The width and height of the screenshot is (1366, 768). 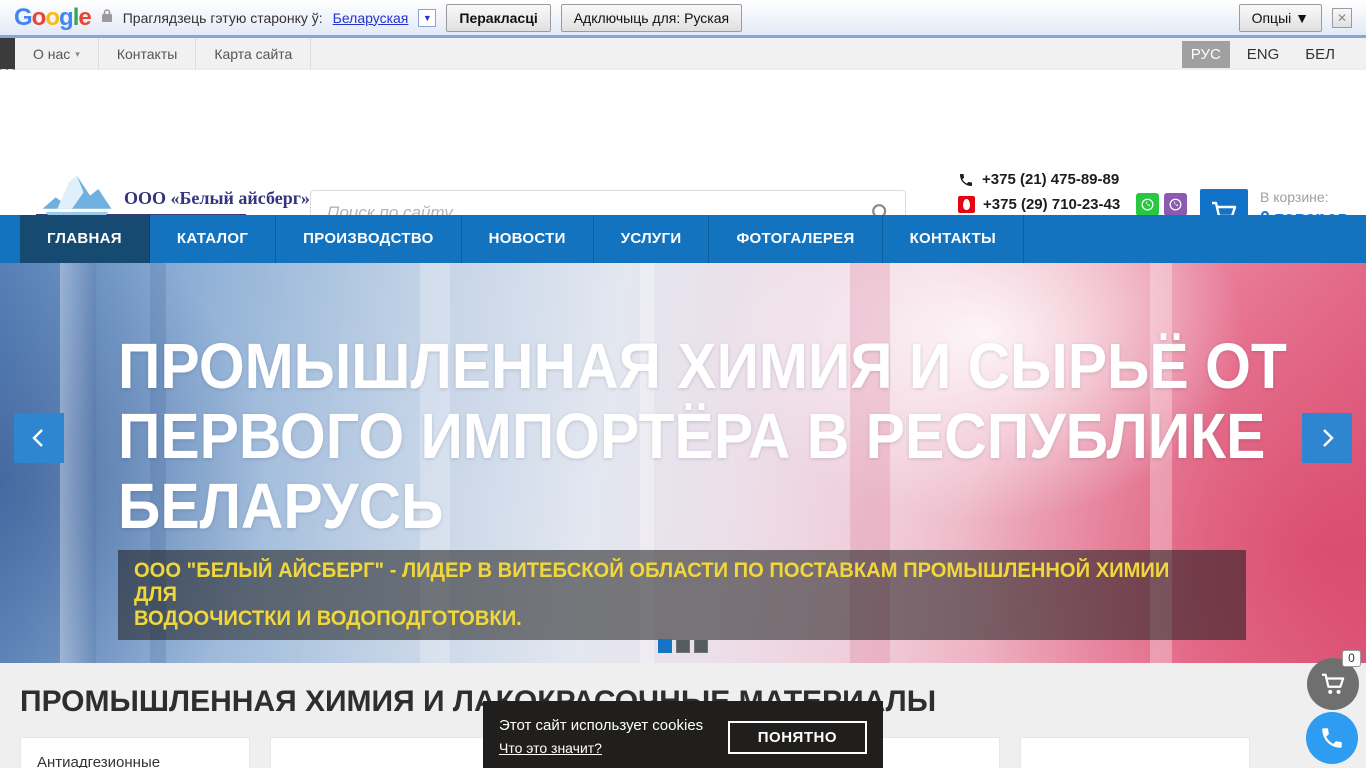 What do you see at coordinates (135, 752) in the screenshot?
I see `category-card: Антиадгезионные` at bounding box center [135, 752].